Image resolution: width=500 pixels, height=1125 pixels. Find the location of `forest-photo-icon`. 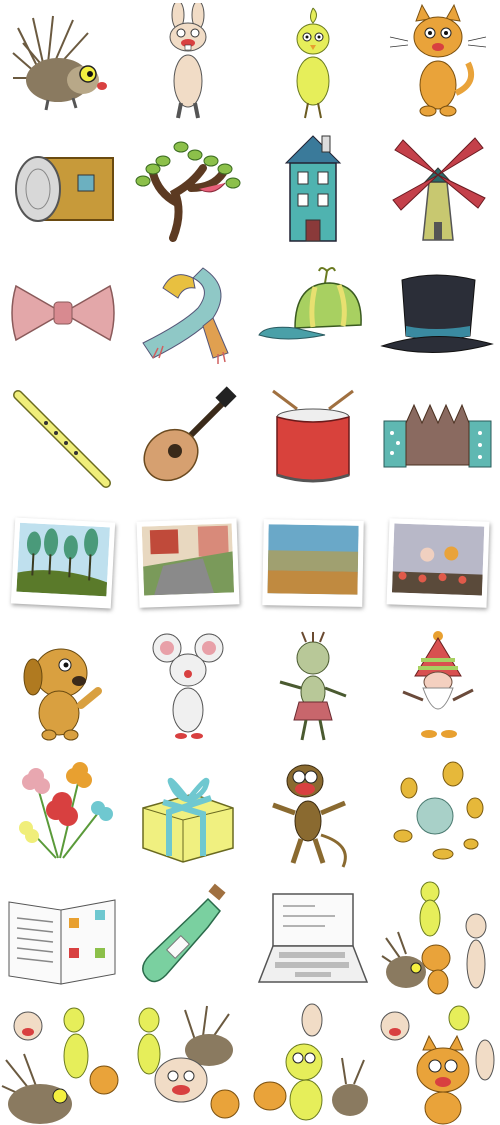

forest-photo-icon is located at coordinates (62, 562).